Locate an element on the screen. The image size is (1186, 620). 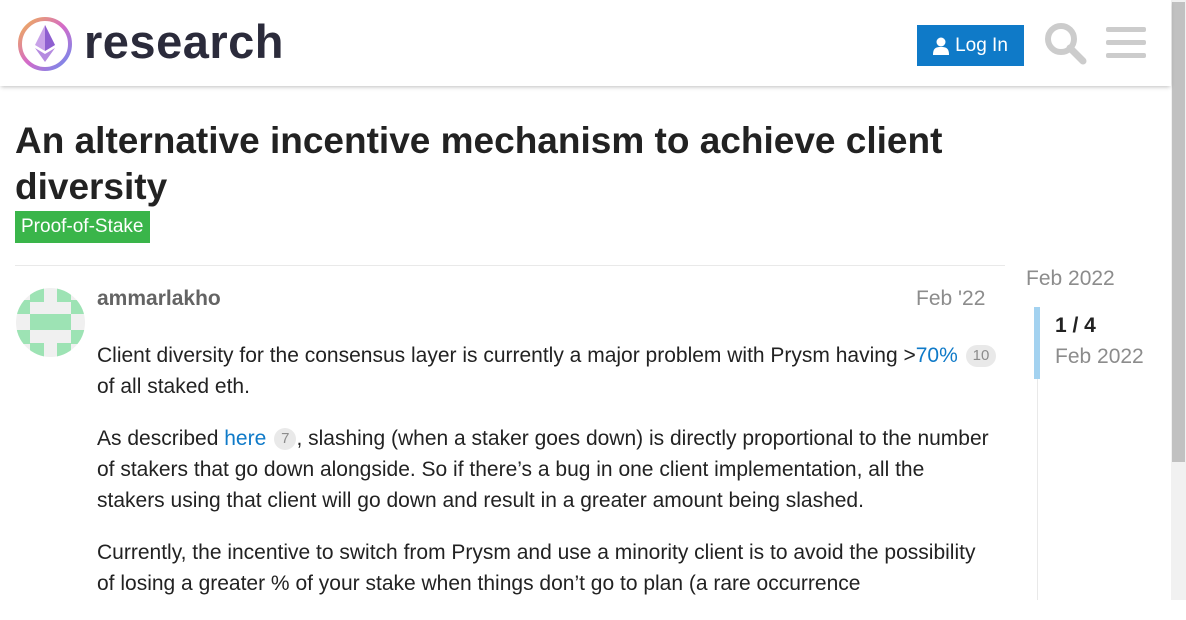
timeline-current-date: Feb 2022 is located at coordinates (1099, 357).